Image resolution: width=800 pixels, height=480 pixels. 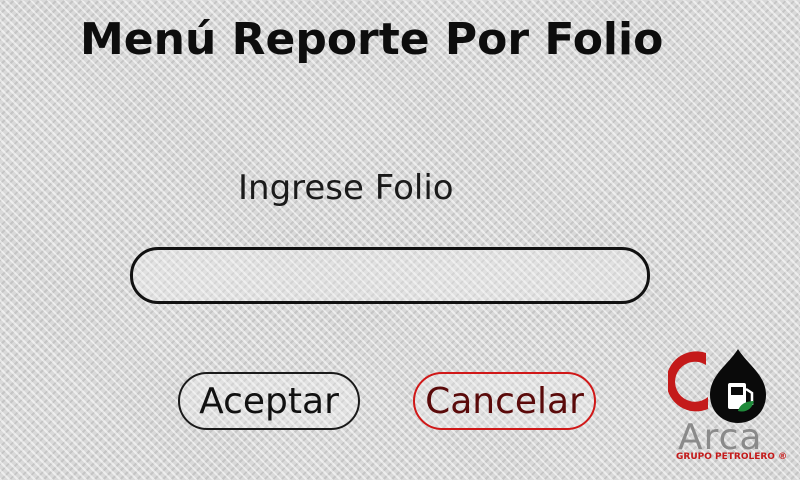 What do you see at coordinates (504, 401) in the screenshot?
I see `cancel-button: Cancelar` at bounding box center [504, 401].